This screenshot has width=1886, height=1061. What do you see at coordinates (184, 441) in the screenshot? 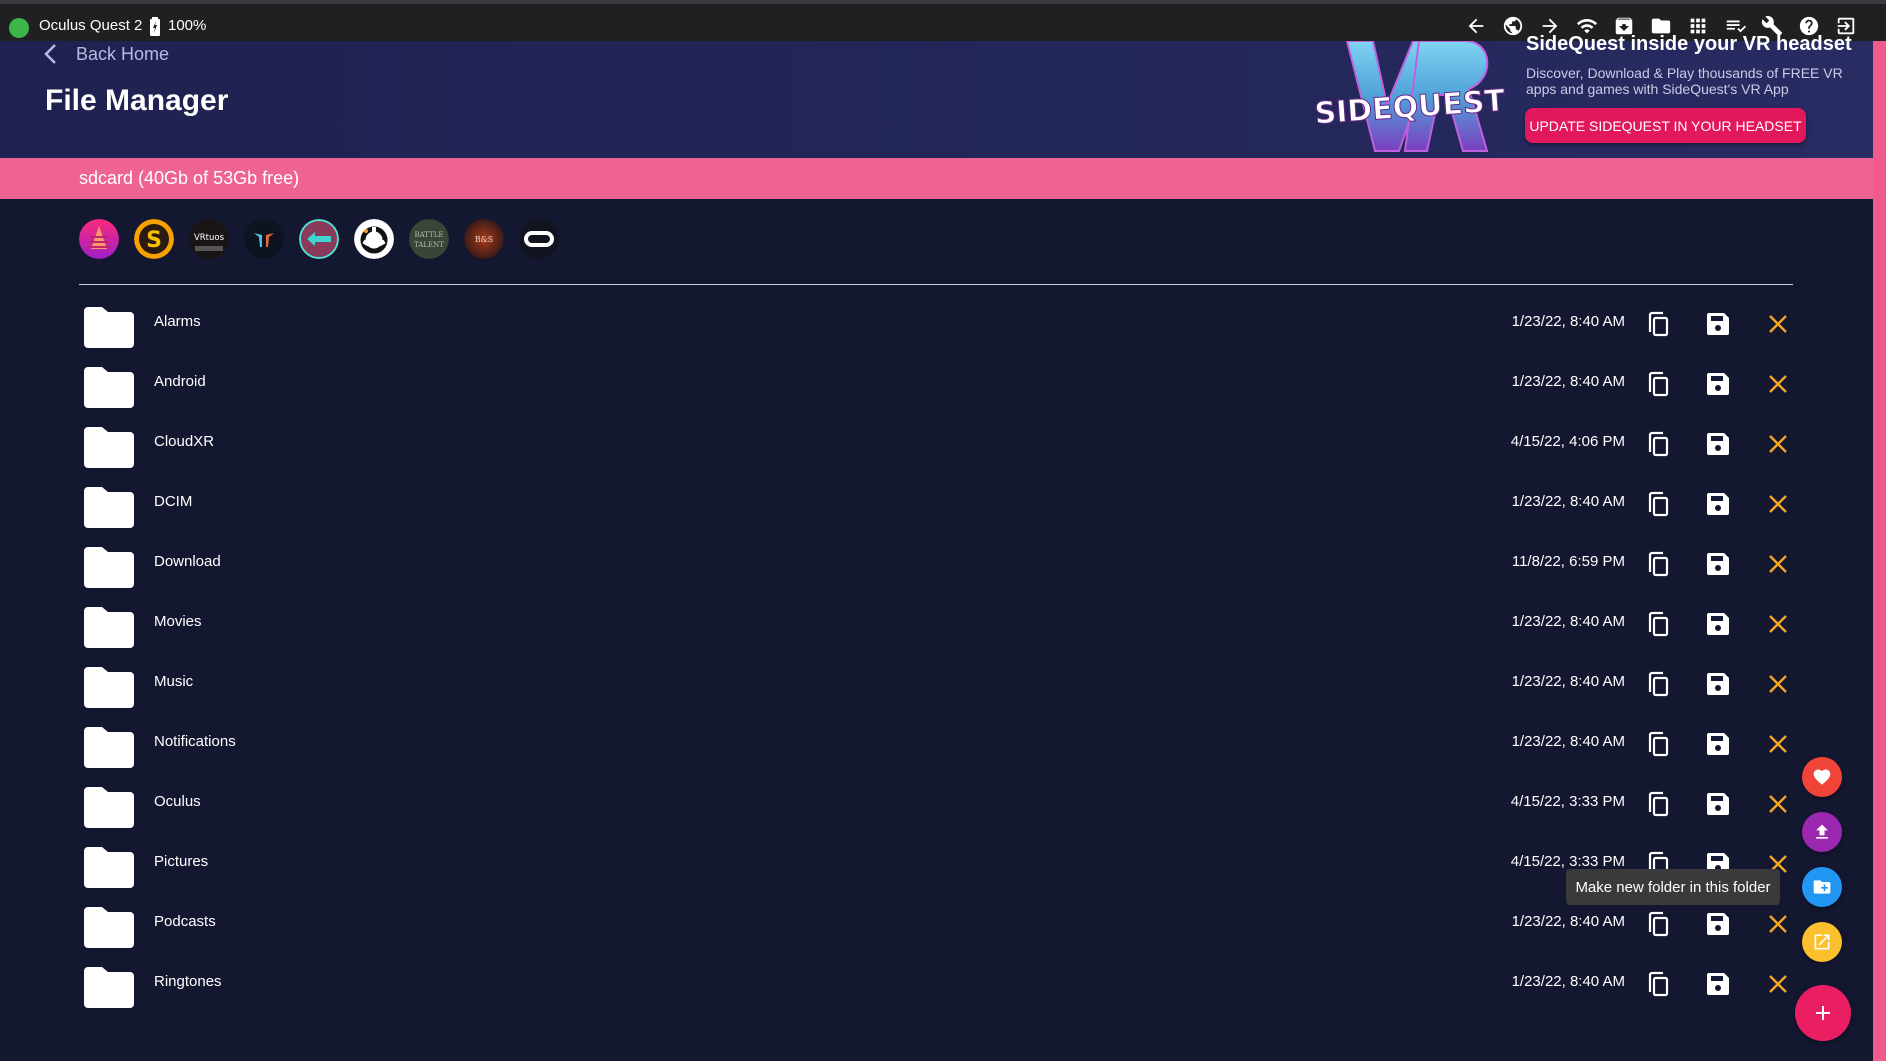
I see `folder-name: CloudXR` at bounding box center [184, 441].